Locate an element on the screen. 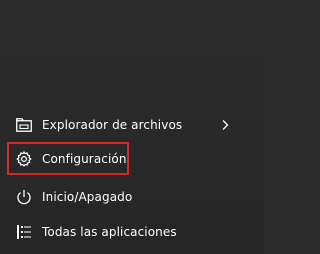  menu-item-label: Inicio/Apagado is located at coordinates (87, 197).